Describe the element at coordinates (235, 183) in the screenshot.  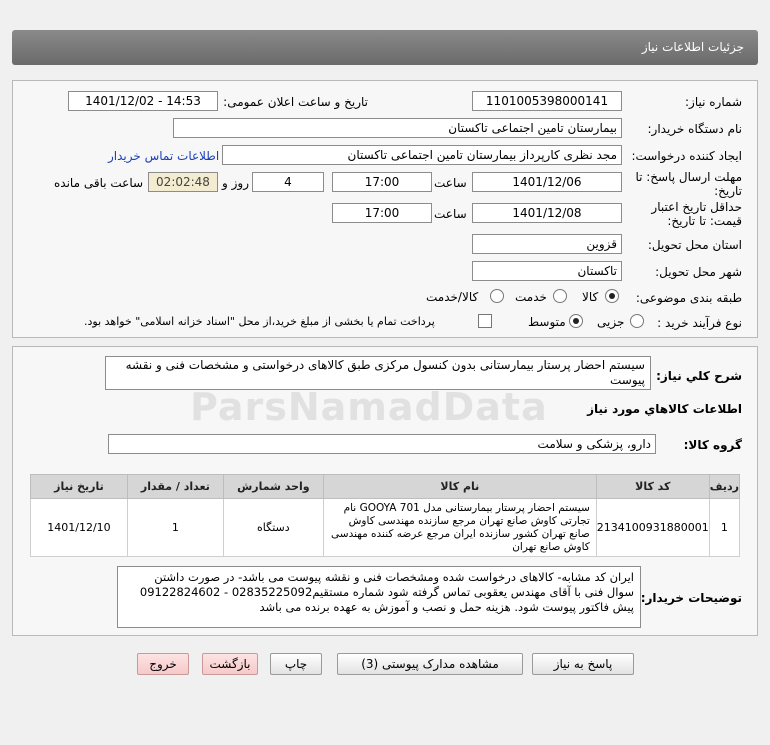
I see `days-label: روز و` at that location.